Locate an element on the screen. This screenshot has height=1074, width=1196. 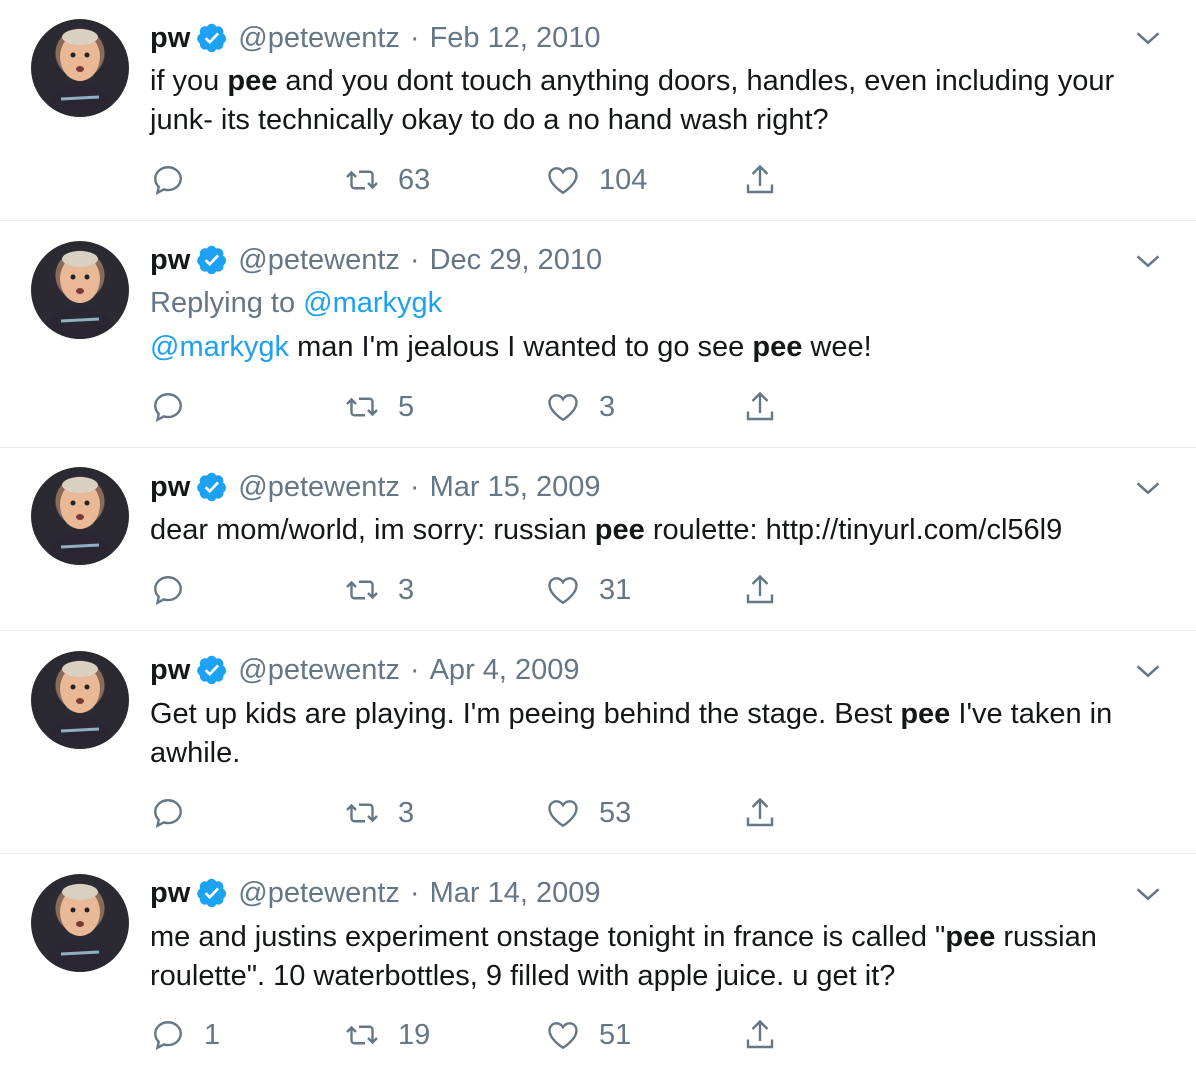
timestamp: Apr 4, 2009 is located at coordinates (505, 670).